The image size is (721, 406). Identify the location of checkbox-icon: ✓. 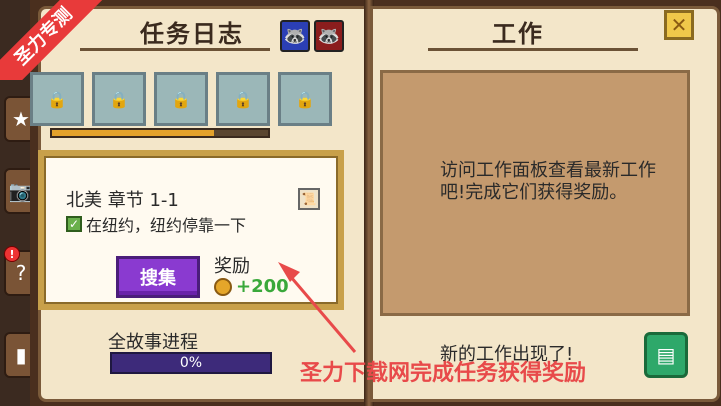
(74, 224).